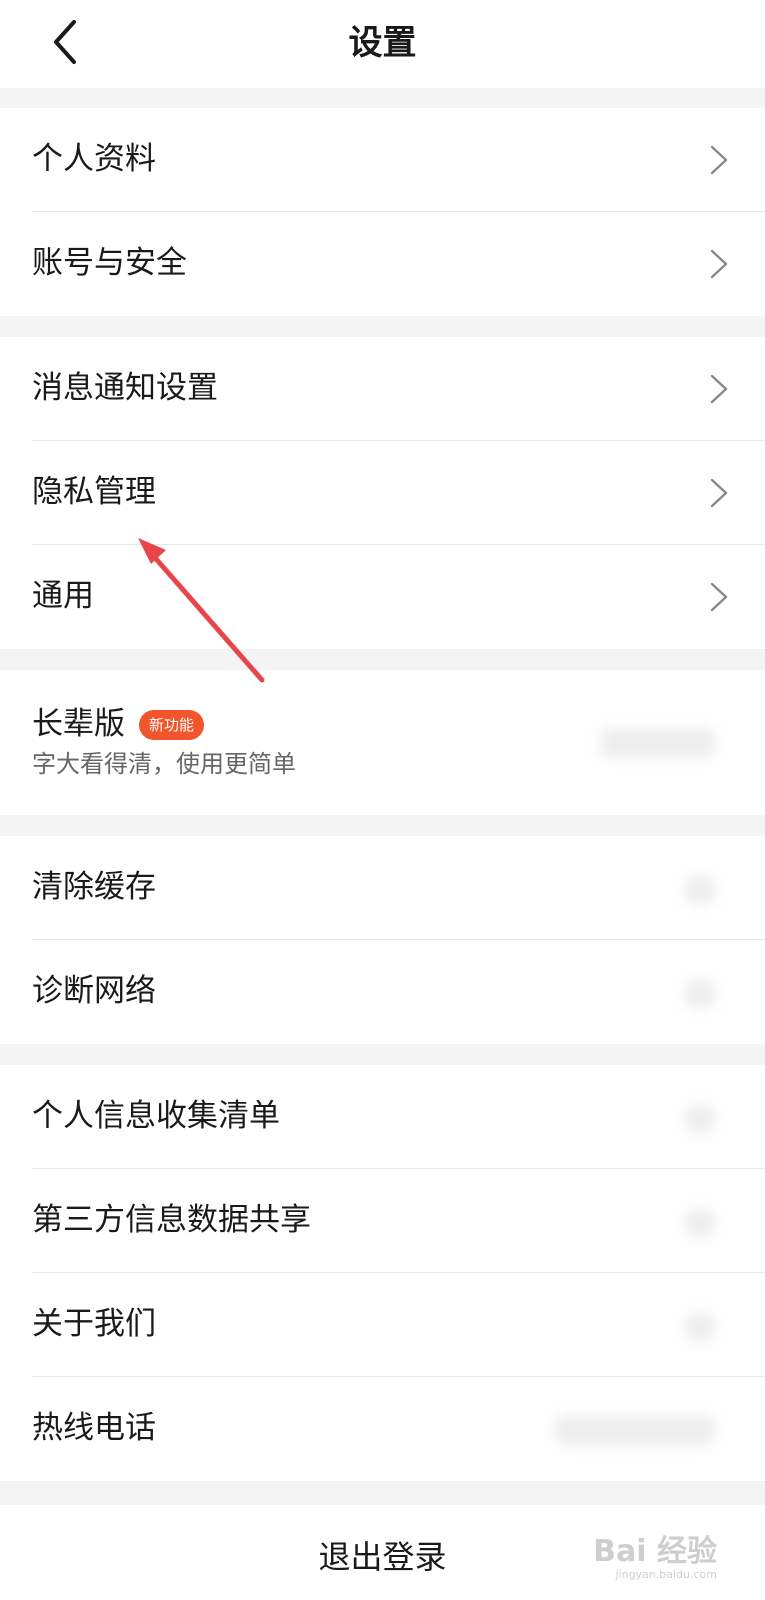 The width and height of the screenshot is (765, 1600). I want to click on settings-item-label: 个人资料, so click(94, 159).